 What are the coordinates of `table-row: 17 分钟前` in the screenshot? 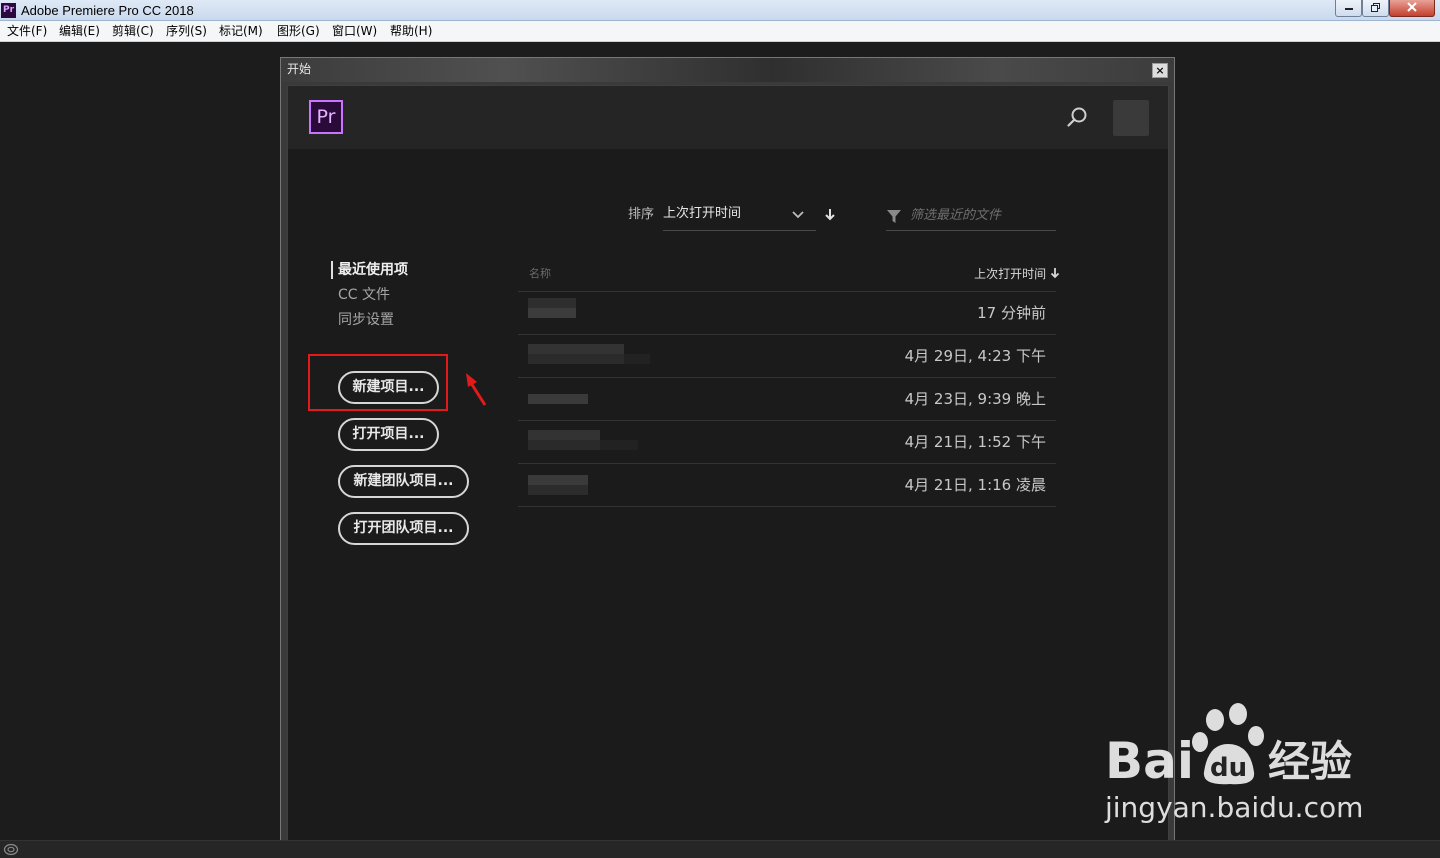 It's located at (787, 313).